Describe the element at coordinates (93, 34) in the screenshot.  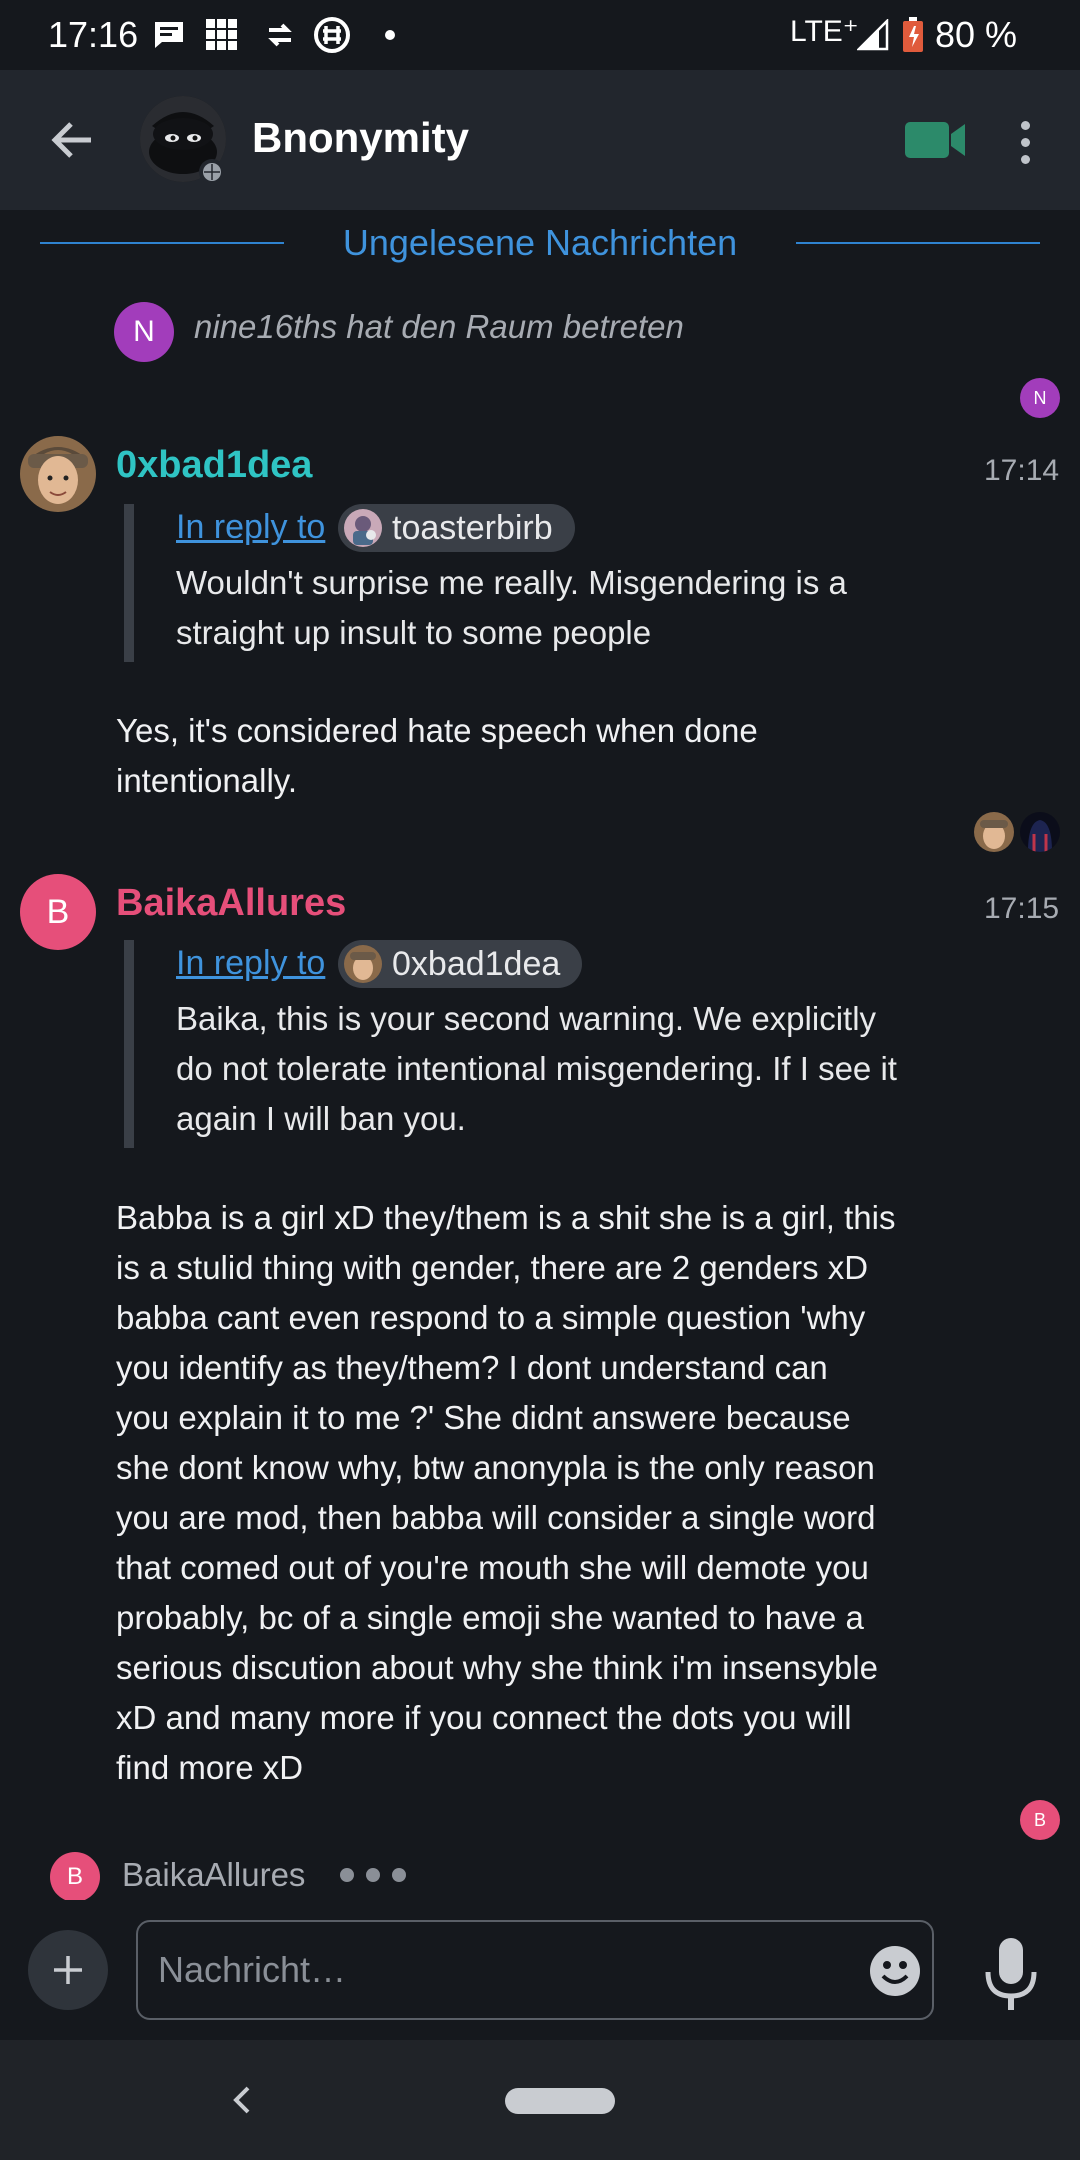
I see `status-time: 17:16` at that location.